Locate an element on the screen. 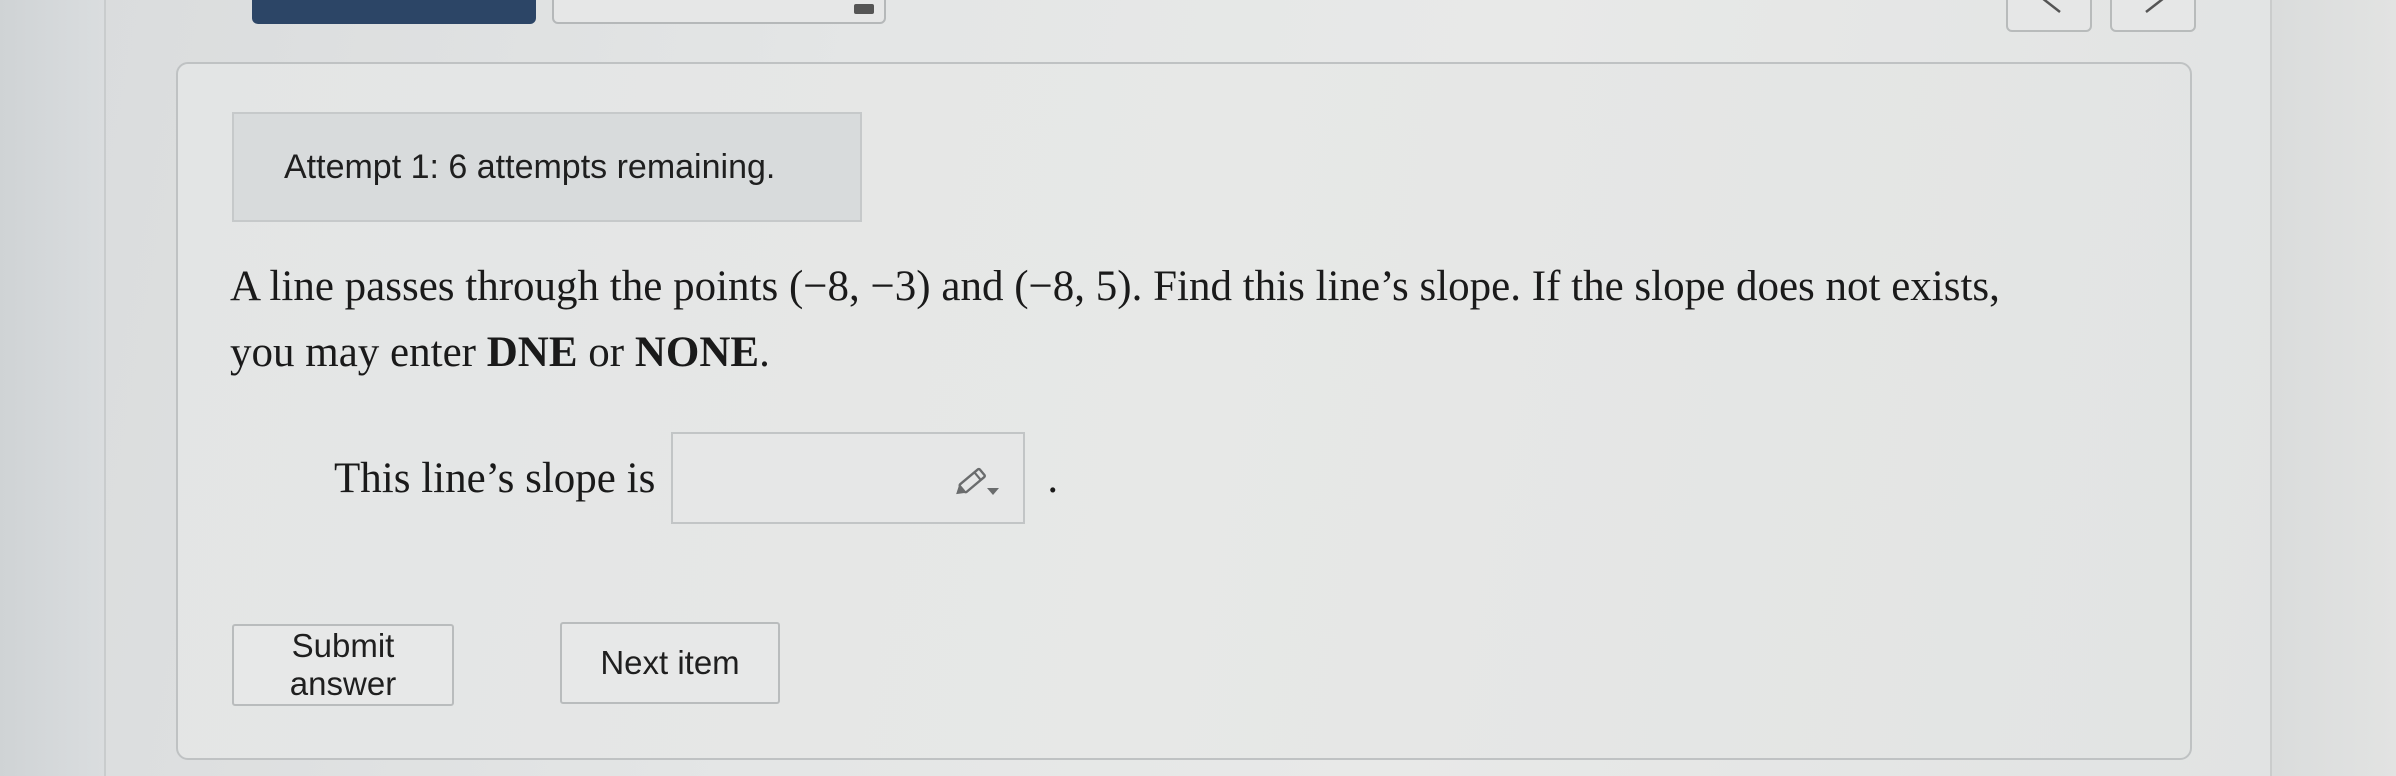 This screenshot has width=2396, height=776. question-none: NONE is located at coordinates (697, 352).